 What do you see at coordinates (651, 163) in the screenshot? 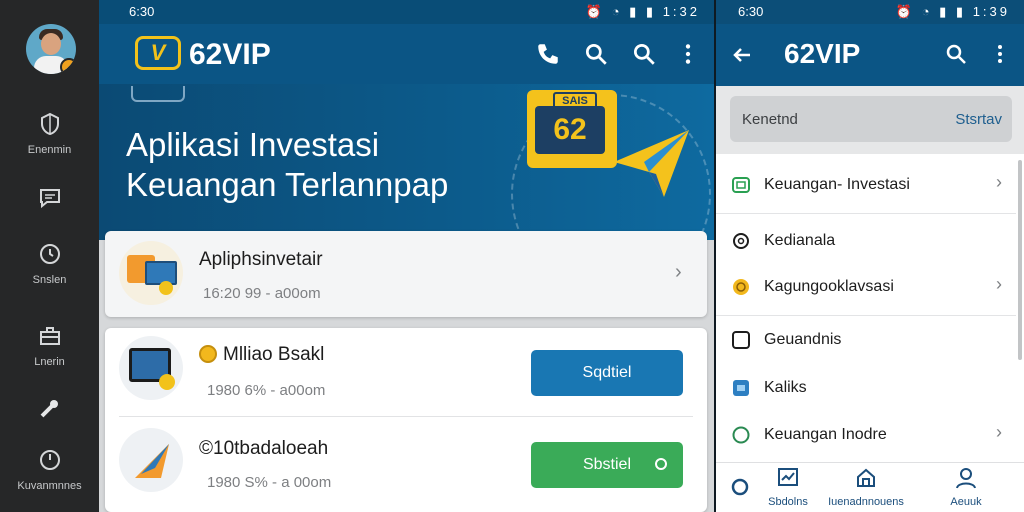
I see `paper-plane-icon` at bounding box center [651, 163].